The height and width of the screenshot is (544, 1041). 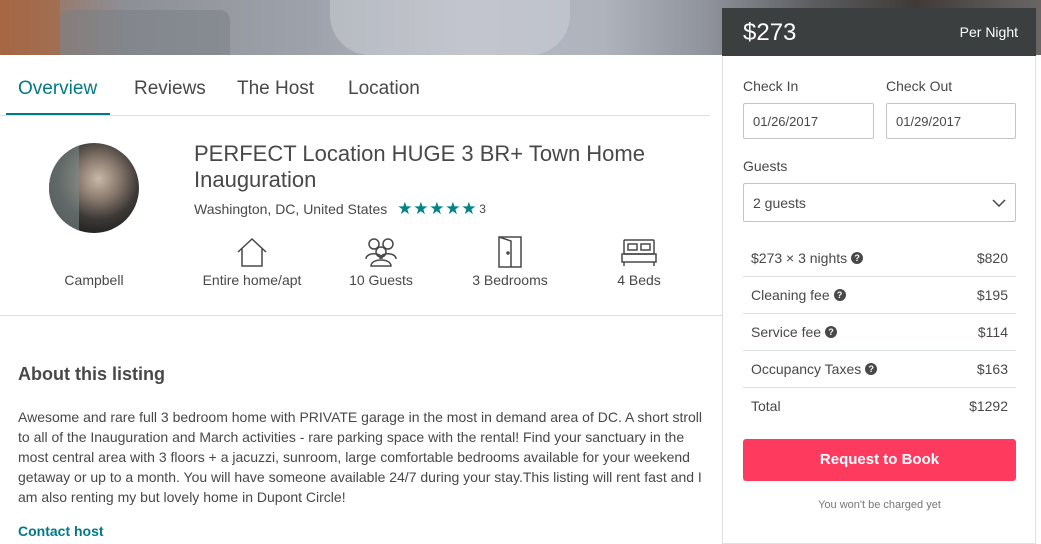 I want to click on guests-select: 2 guests, so click(x=879, y=202).